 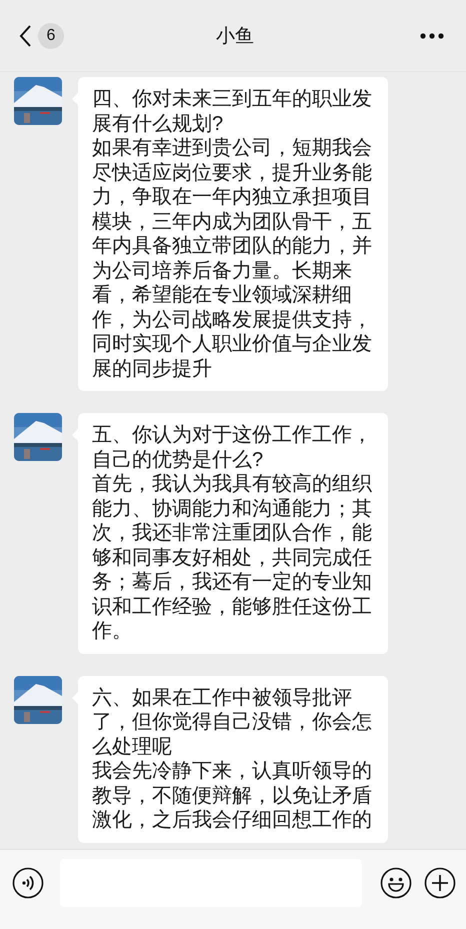 What do you see at coordinates (25, 36) in the screenshot?
I see `back-icon` at bounding box center [25, 36].